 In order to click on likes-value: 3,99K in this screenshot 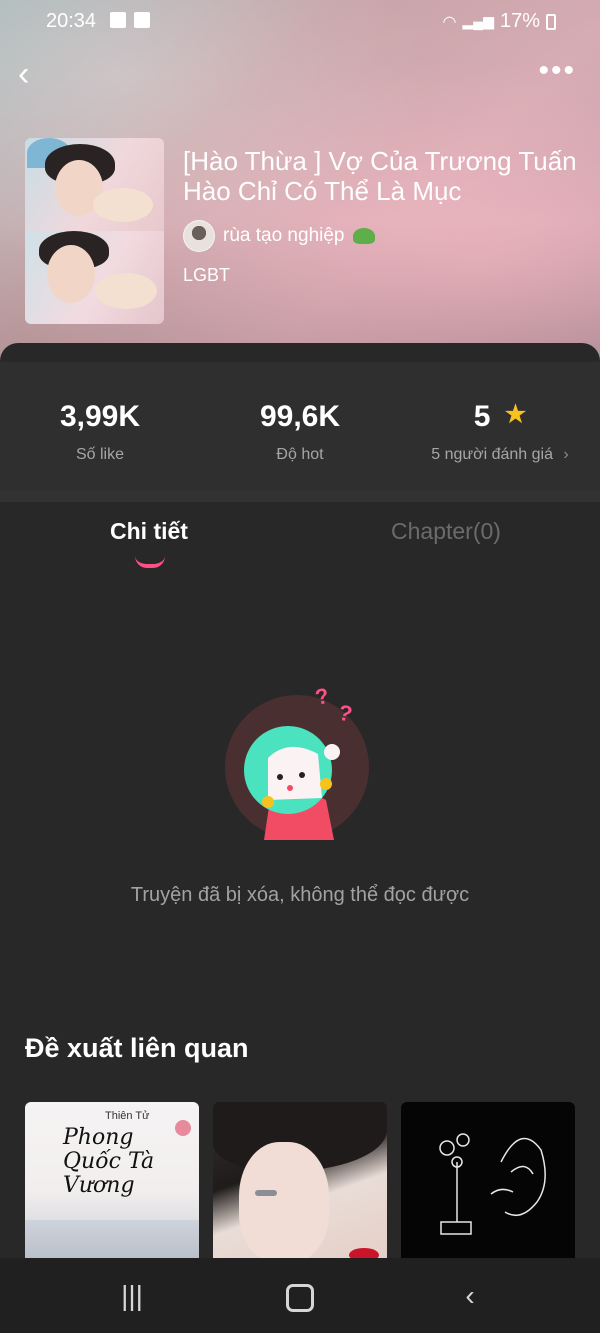, I will do `click(100, 416)`.